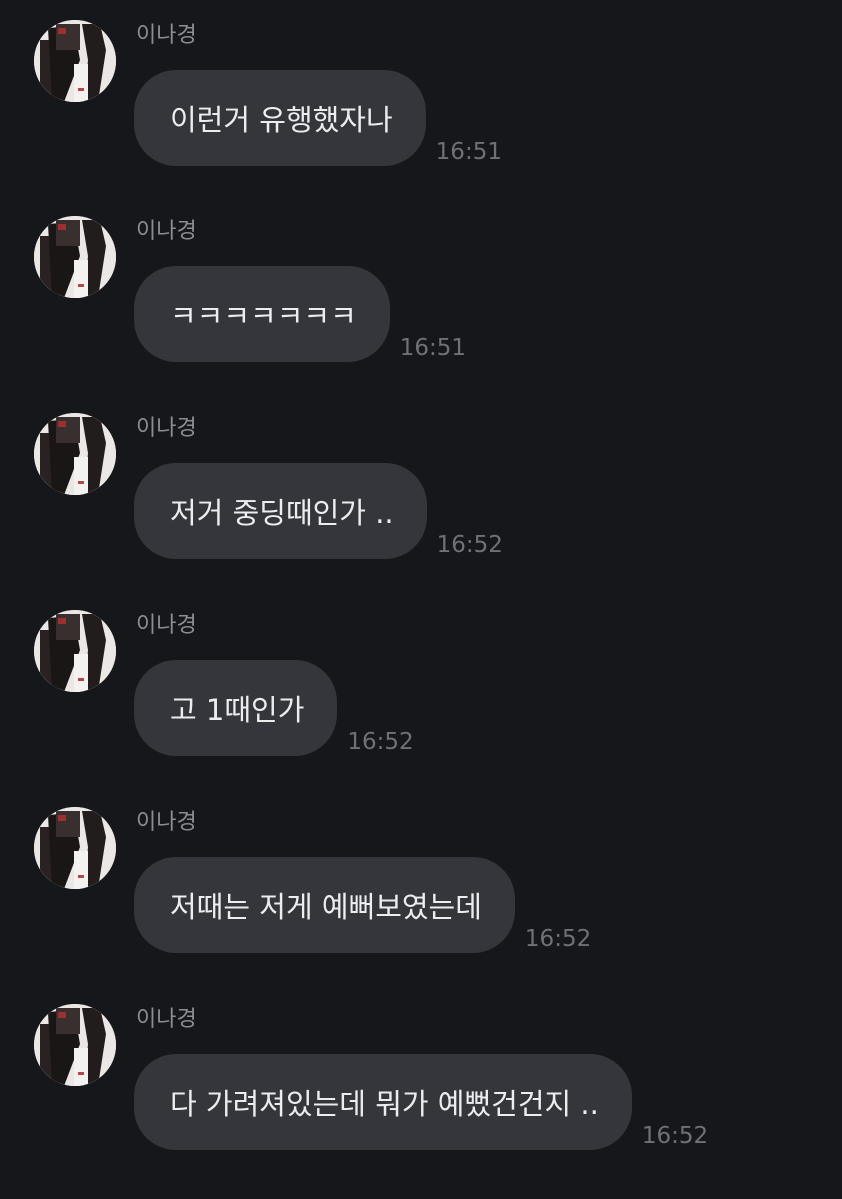  What do you see at coordinates (383, 1102) in the screenshot?
I see `message-bubble: 다 가려져있는데 뭐가 예뻤건건지 ..` at bounding box center [383, 1102].